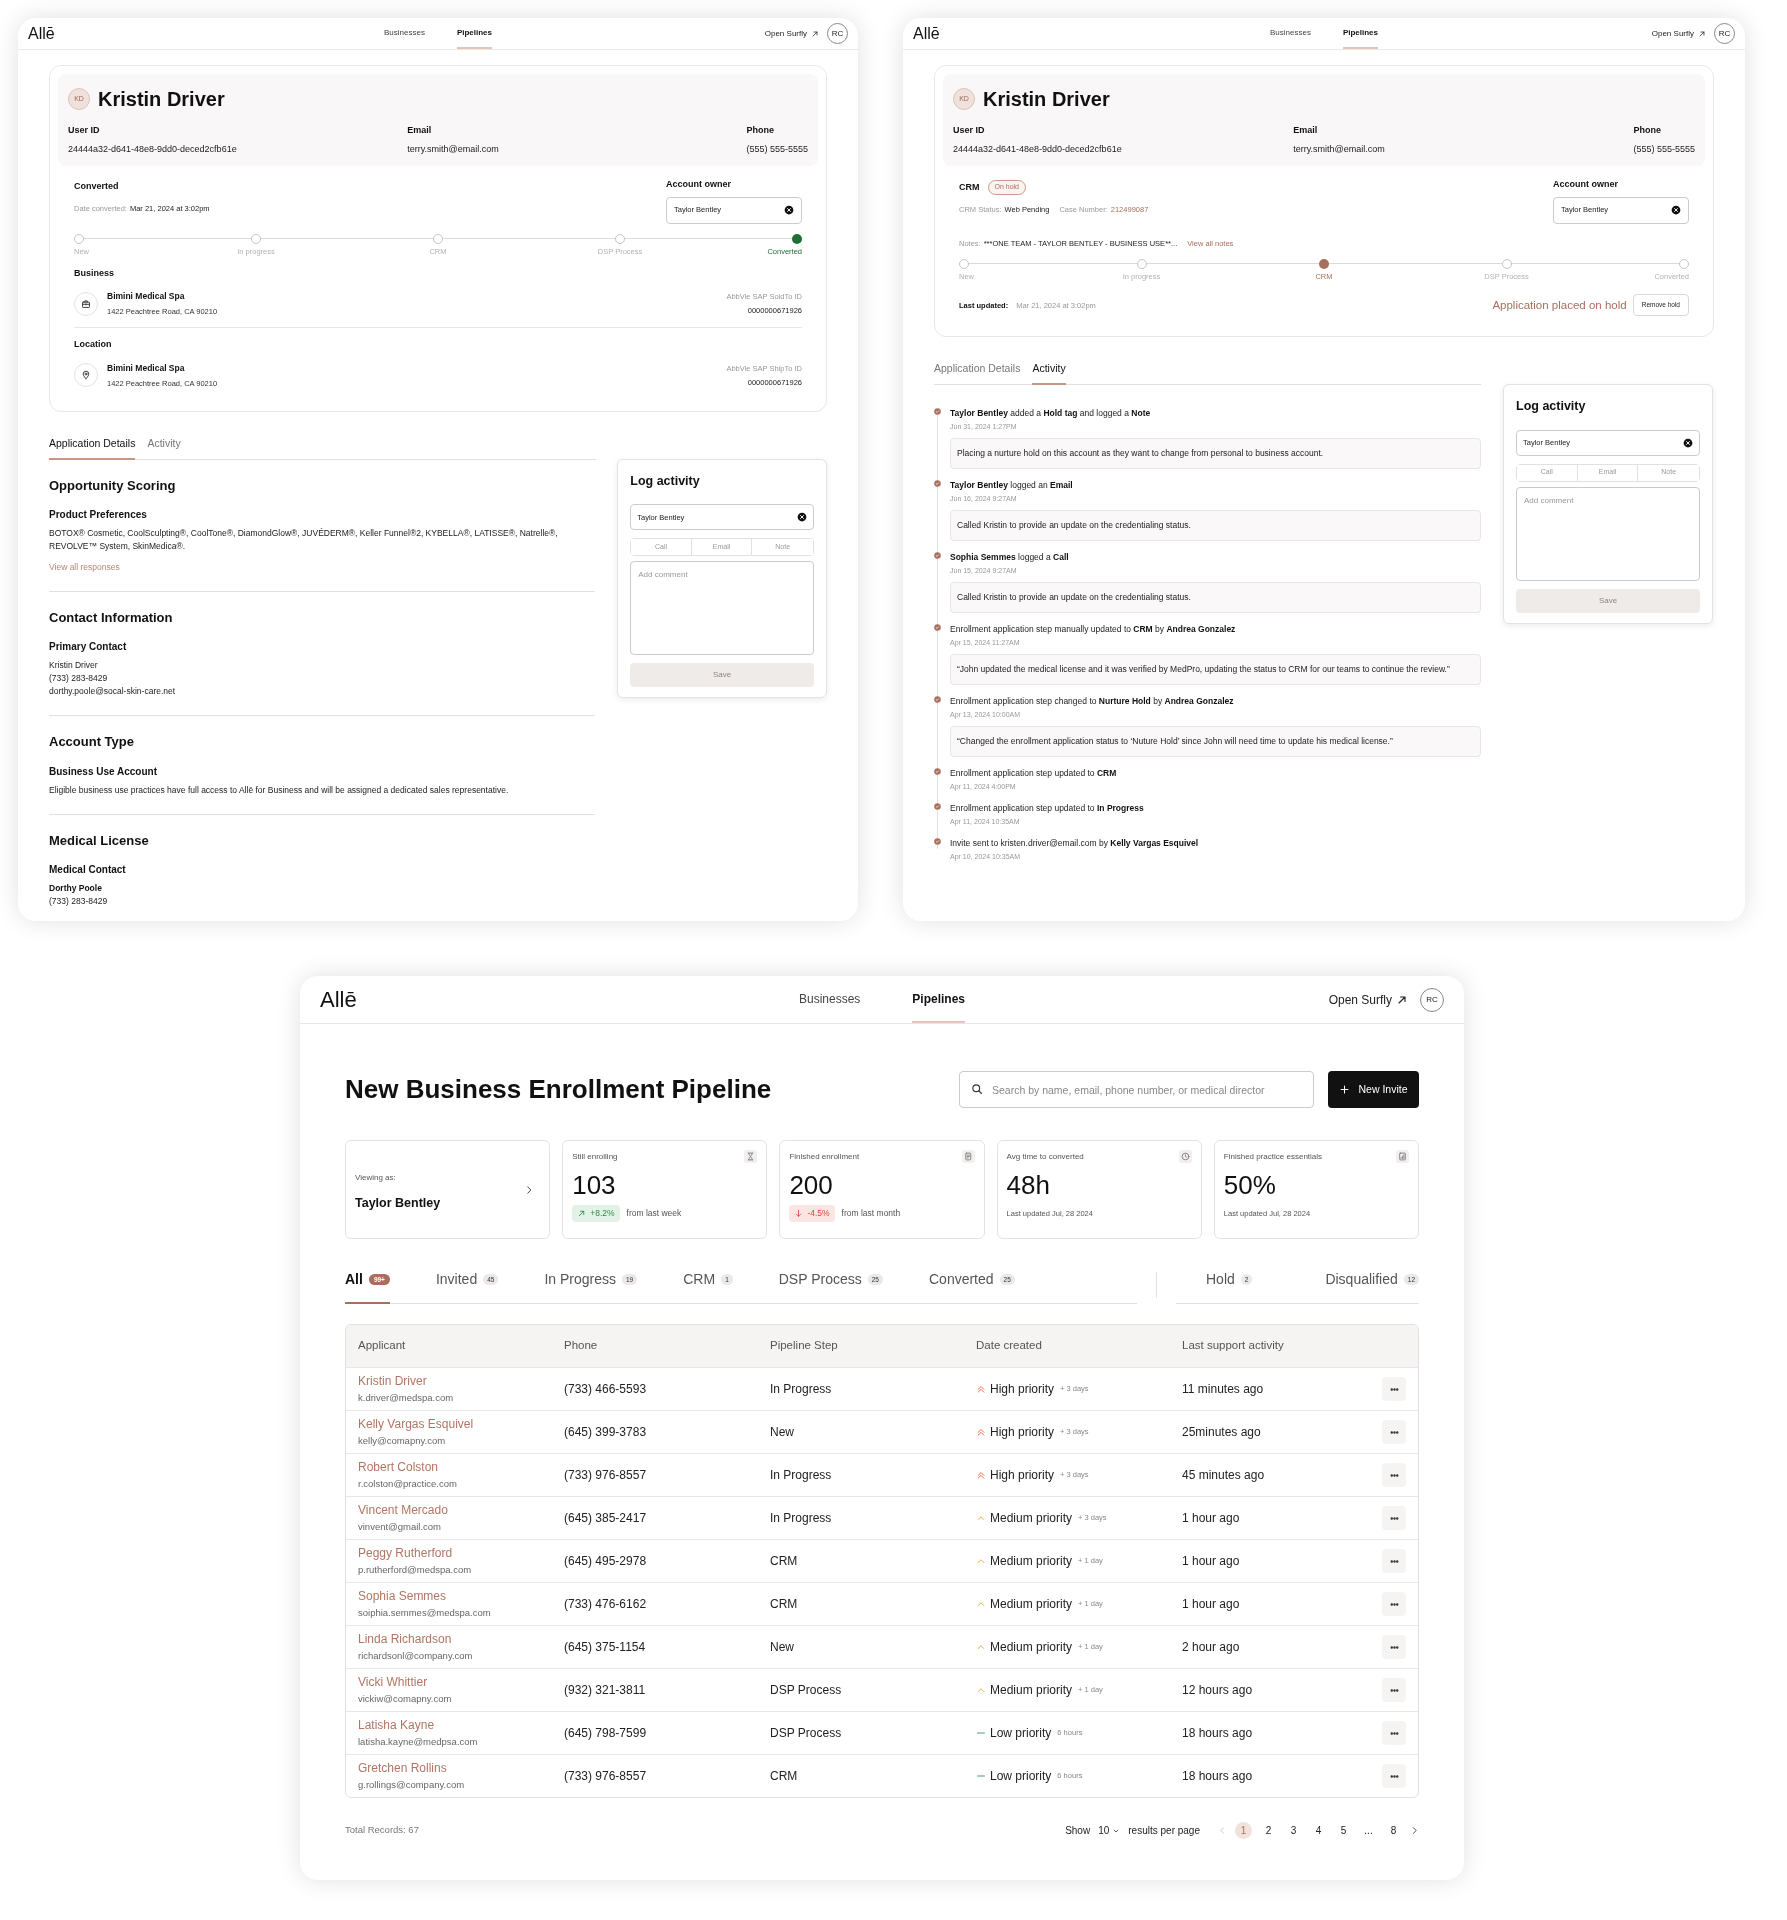 Image resolution: width=1787 pixels, height=1920 pixels. I want to click on arrow-down-icon, so click(799, 1213).